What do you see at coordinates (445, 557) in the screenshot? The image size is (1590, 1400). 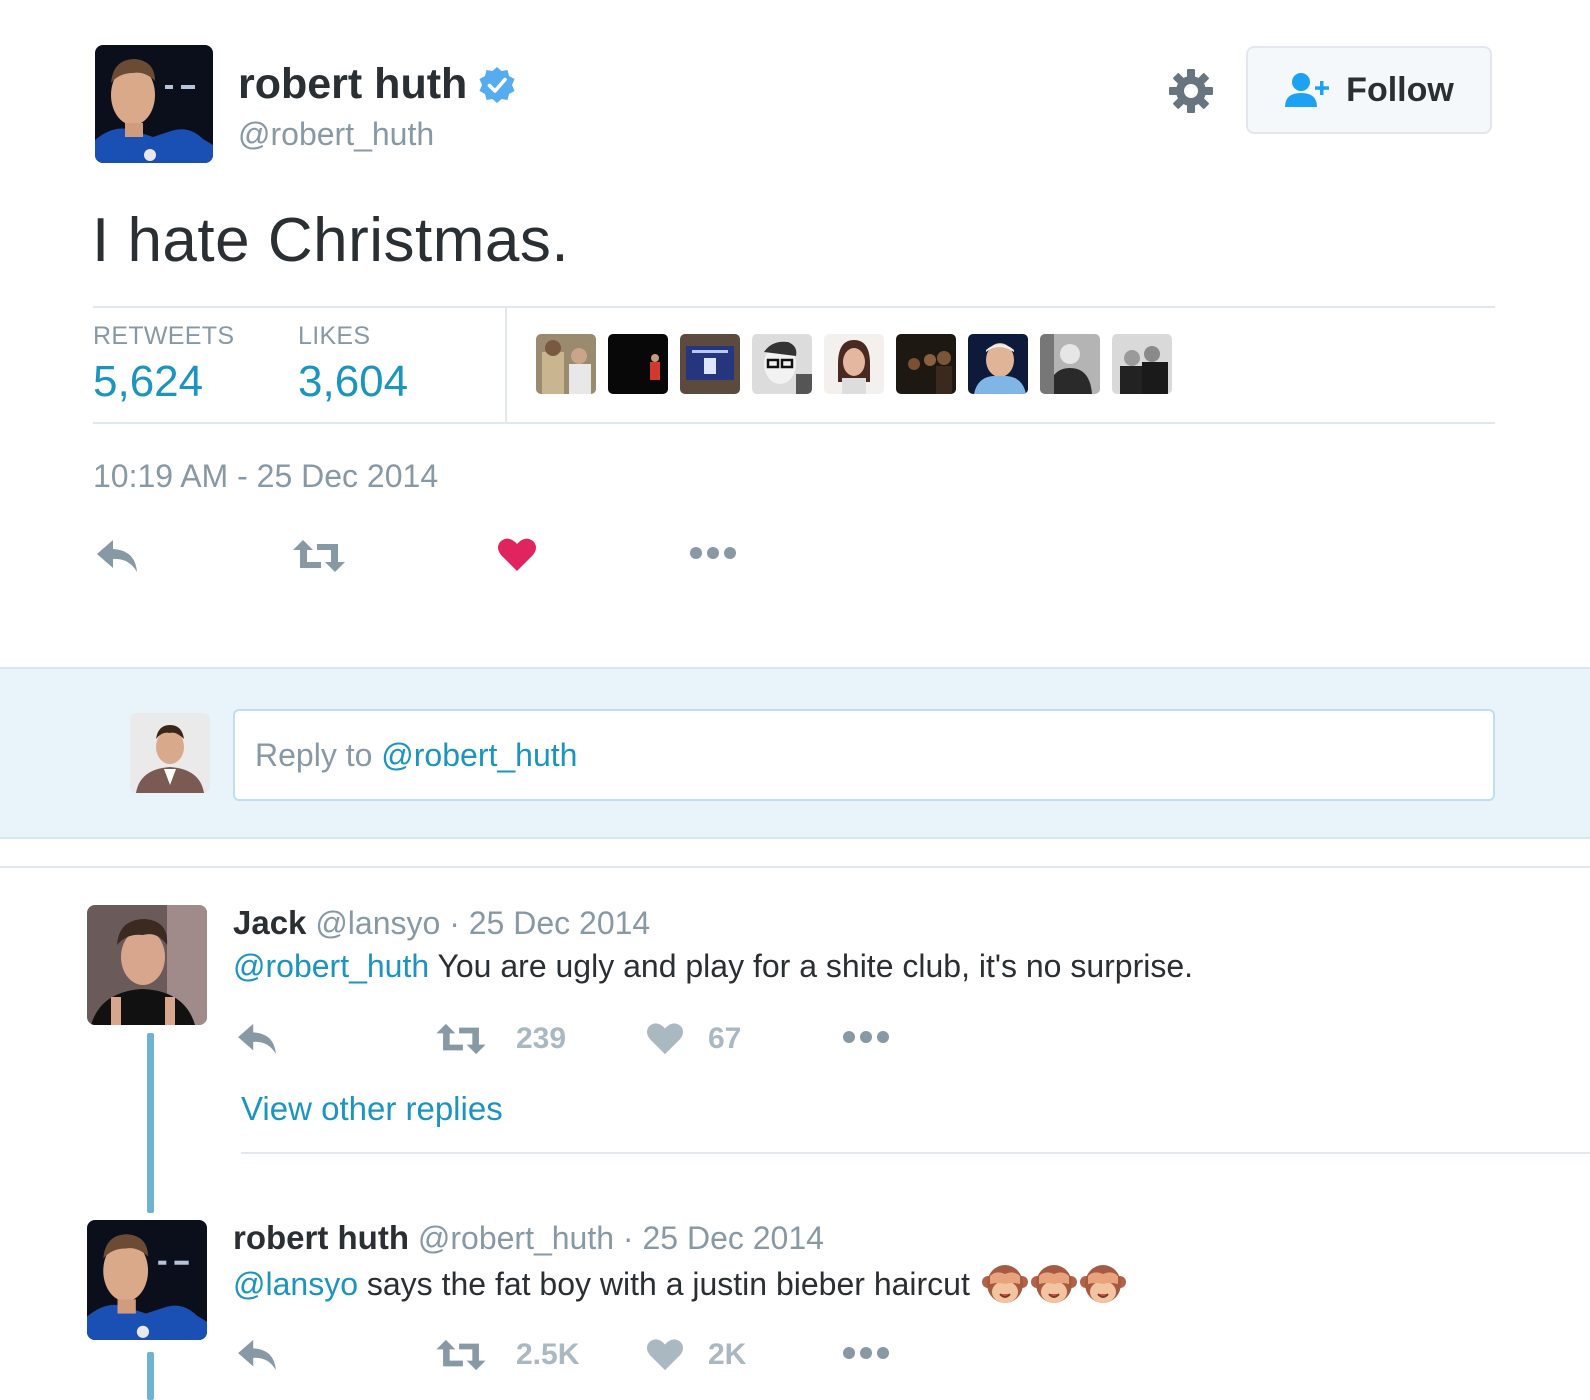 I see `tweet-actions` at bounding box center [445, 557].